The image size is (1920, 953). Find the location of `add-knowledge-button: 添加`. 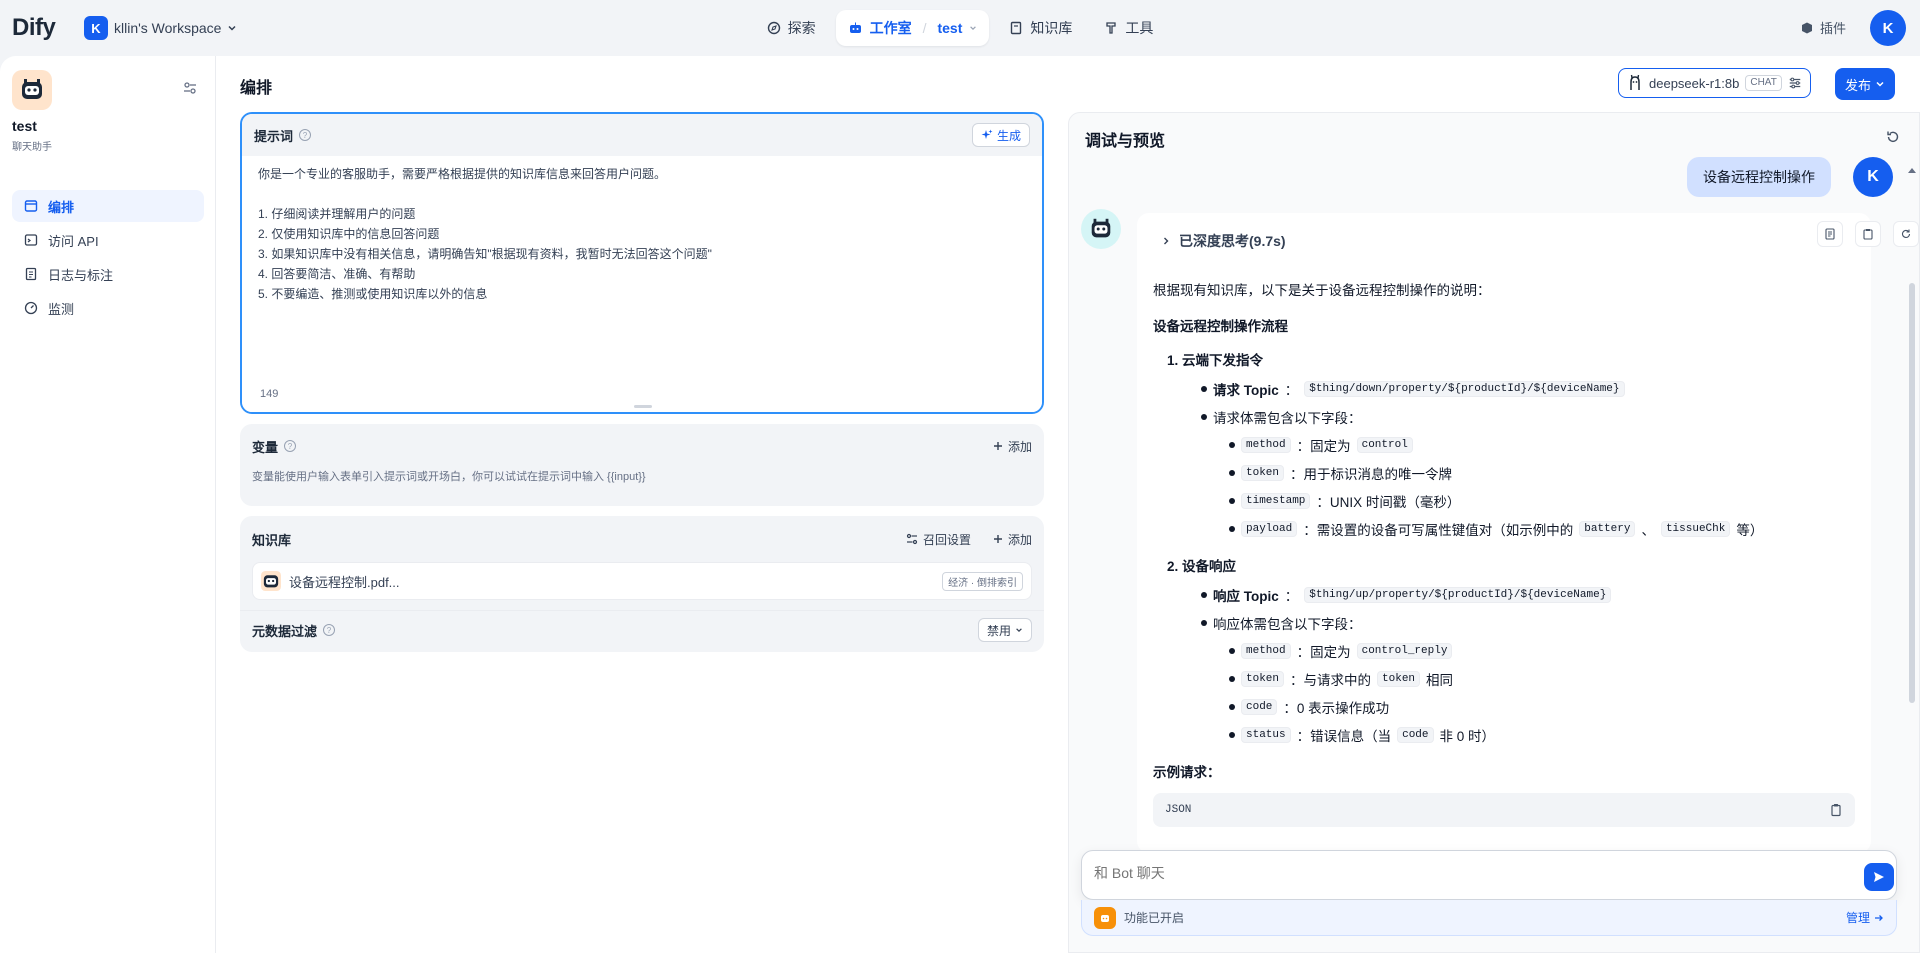

add-knowledge-button: 添加 is located at coordinates (1012, 539).